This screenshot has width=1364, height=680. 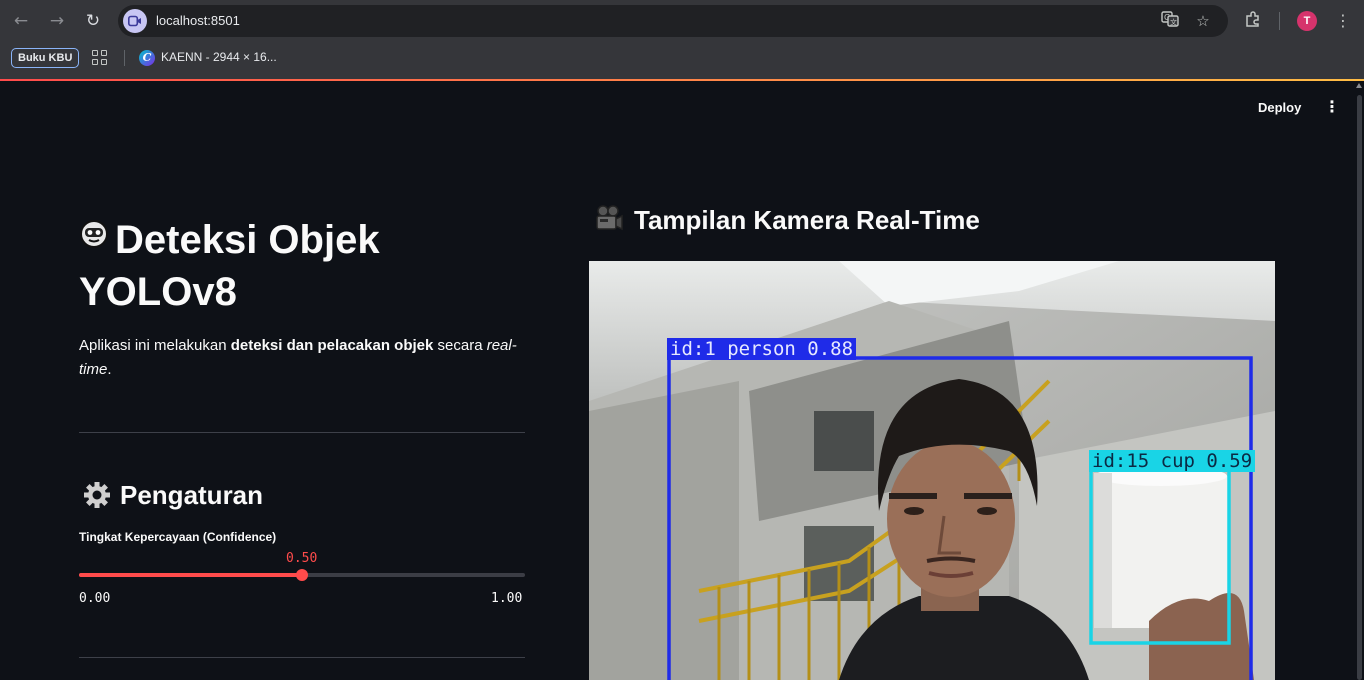 What do you see at coordinates (807, 220) in the screenshot?
I see `camera-heading-text: Tampilan Kamera Real-Time` at bounding box center [807, 220].